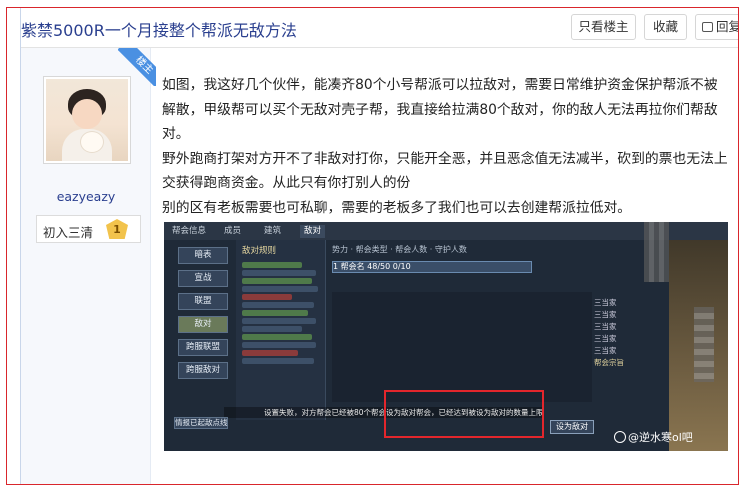 Image resolution: width=747 pixels, height=494 pixels. What do you see at coordinates (379, 28) in the screenshot?
I see `title-bar: 紫禁5000R一个月接整个帮派无敌方法 只看楼主 收藏 回复` at bounding box center [379, 28].